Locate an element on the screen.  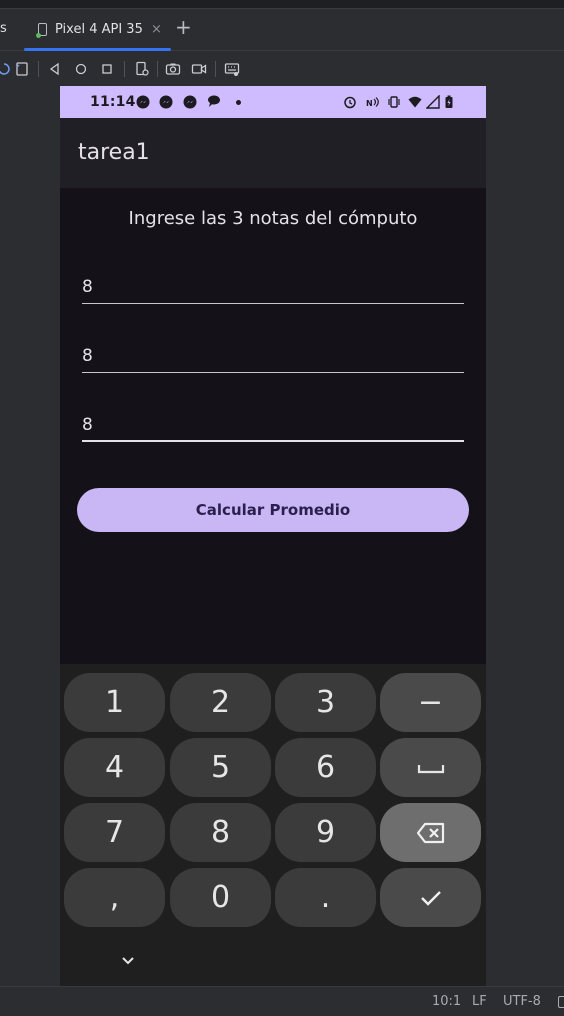
line-ending: LF is located at coordinates (479, 1001).